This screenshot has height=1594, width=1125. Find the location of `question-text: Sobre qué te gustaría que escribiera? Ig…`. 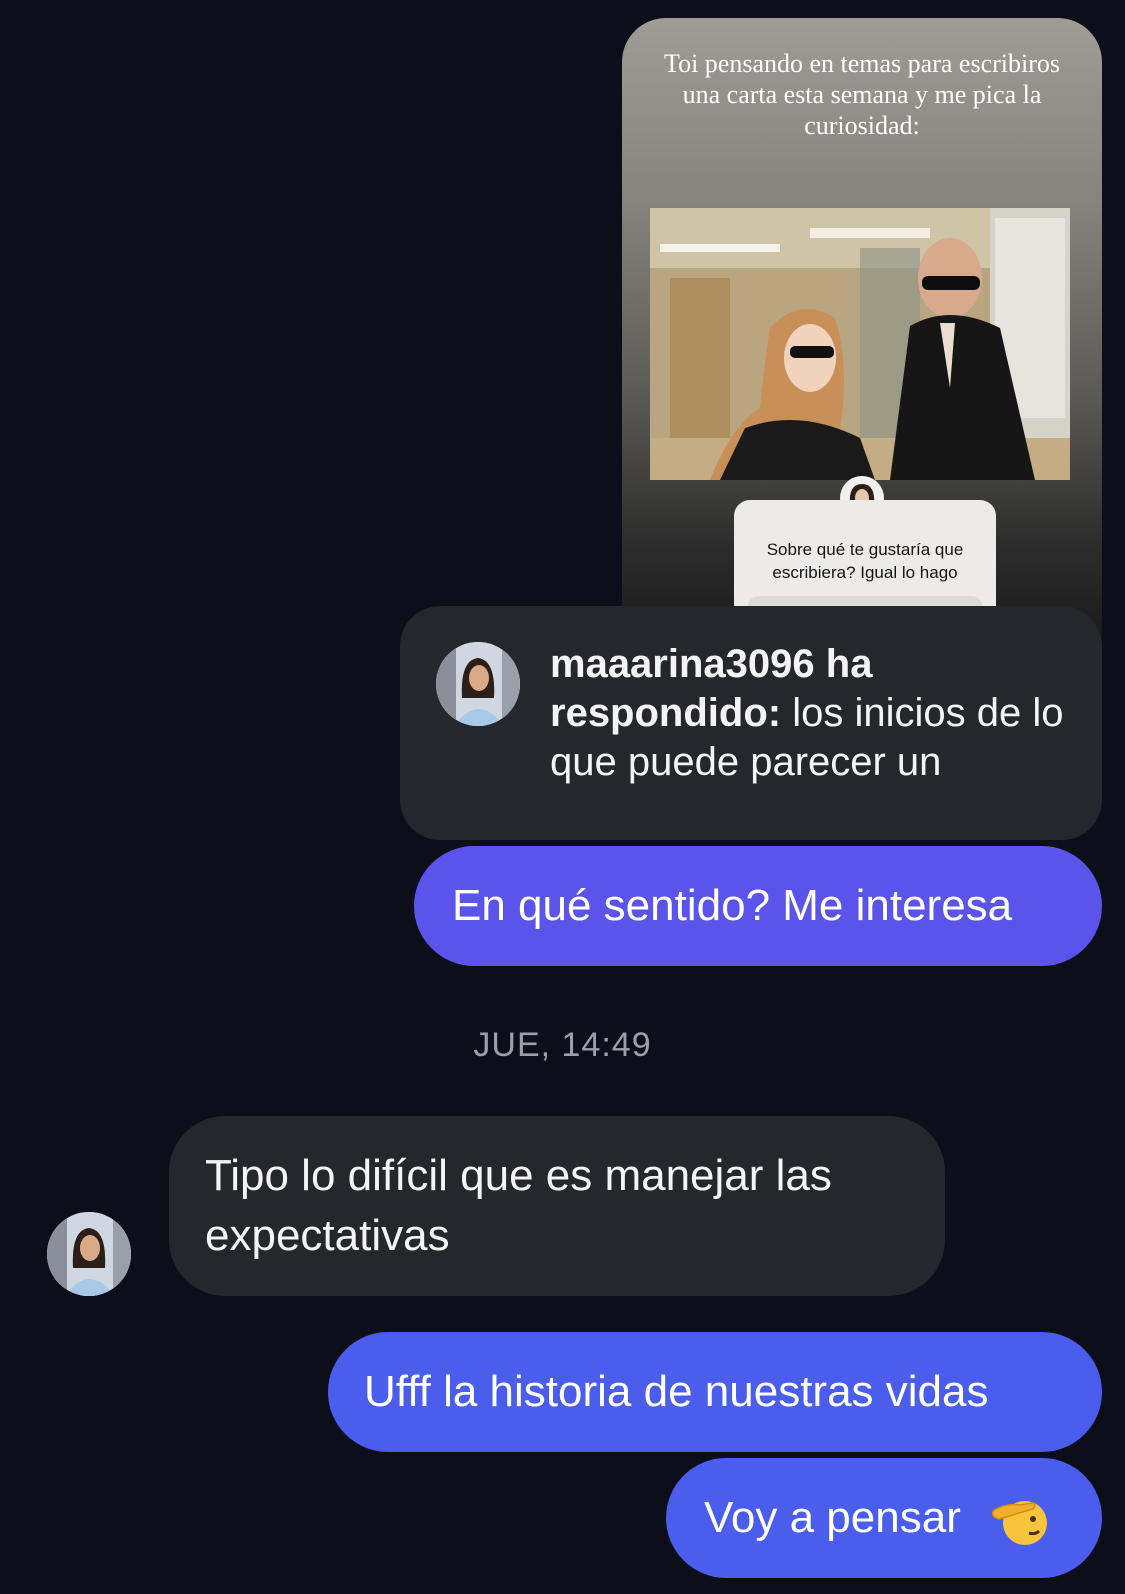

question-text: Sobre qué te gustaría que escribiera? Ig… is located at coordinates (865, 561).